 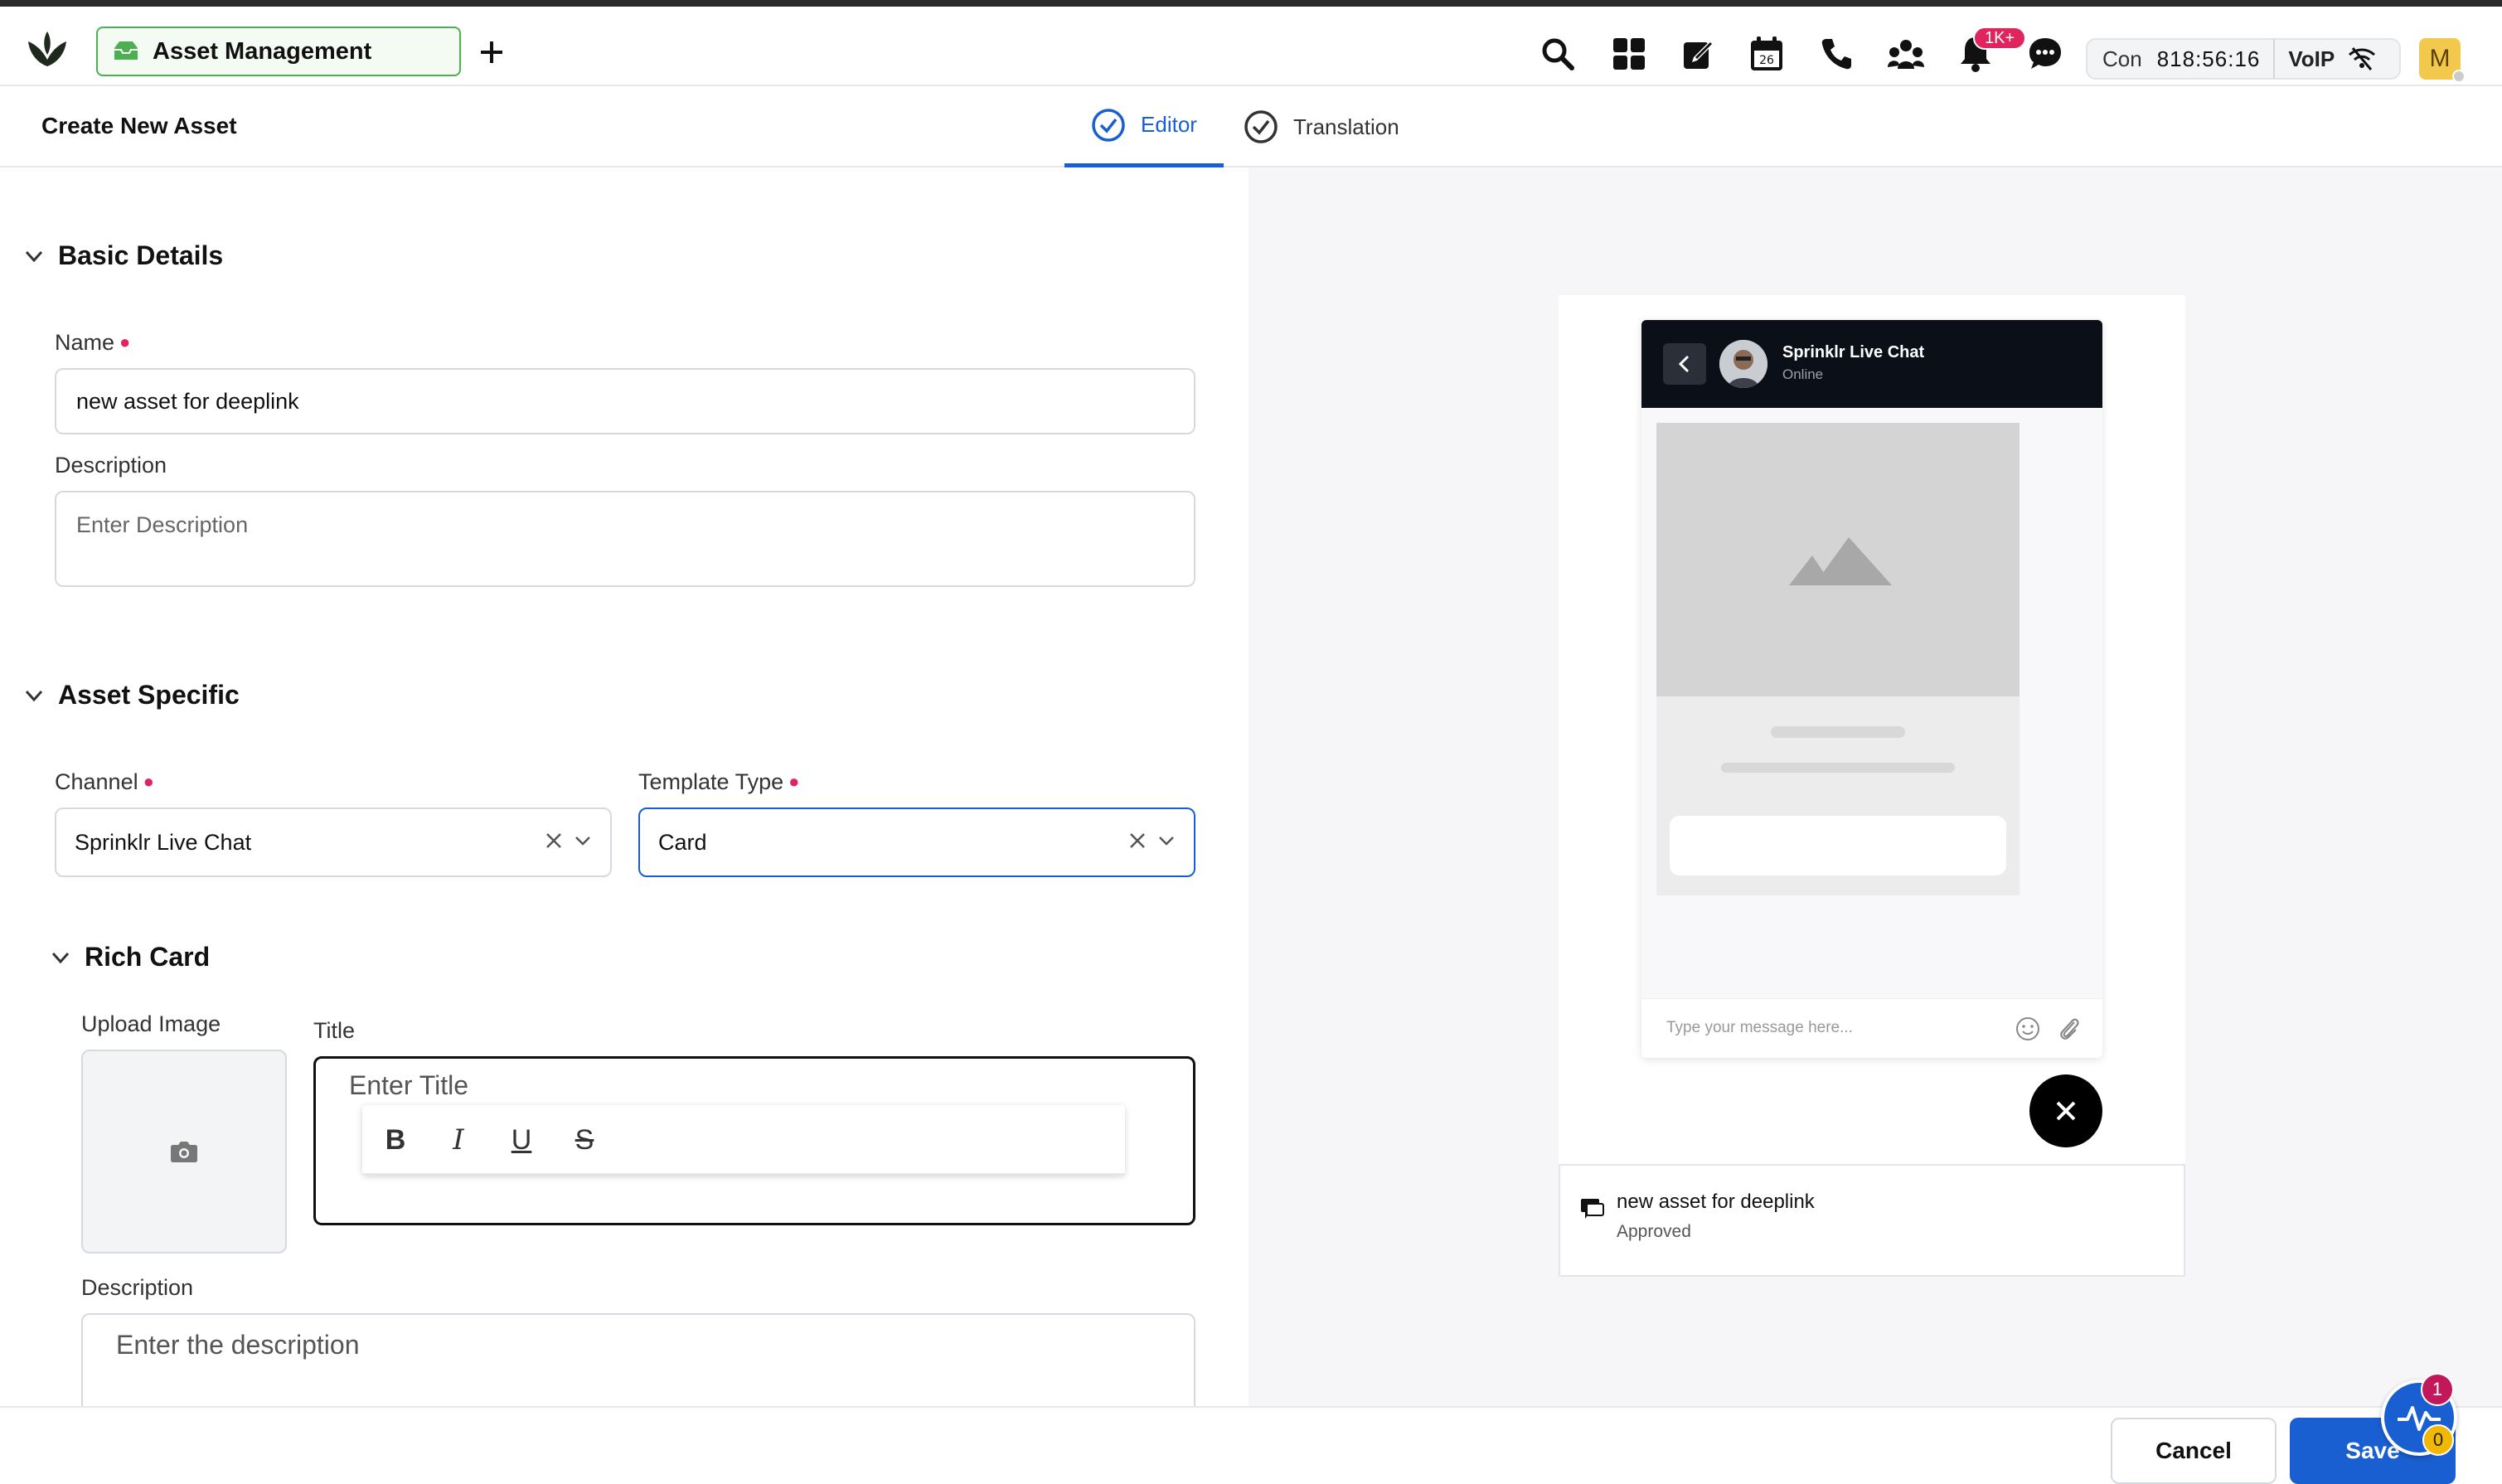 I want to click on session-timer: 818:56:16, so click(x=2208, y=59).